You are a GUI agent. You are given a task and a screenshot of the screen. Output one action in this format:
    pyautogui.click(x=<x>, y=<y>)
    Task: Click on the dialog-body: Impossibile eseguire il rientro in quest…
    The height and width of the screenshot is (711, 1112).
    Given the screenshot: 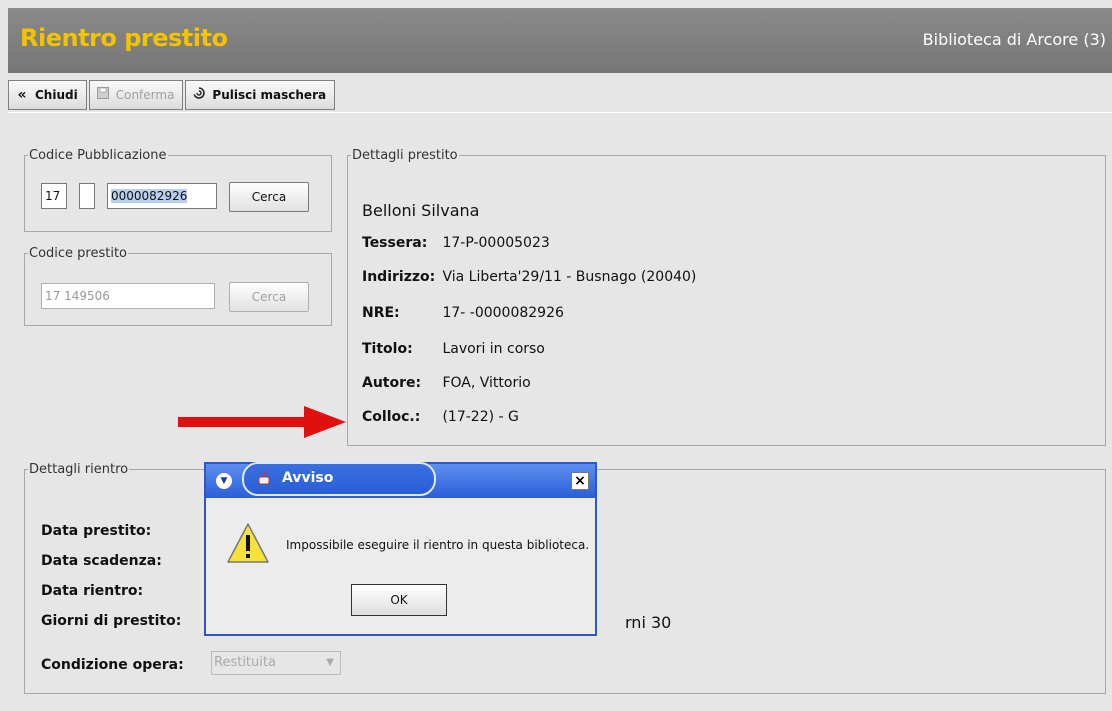 What is the action you would take?
    pyautogui.click(x=400, y=565)
    